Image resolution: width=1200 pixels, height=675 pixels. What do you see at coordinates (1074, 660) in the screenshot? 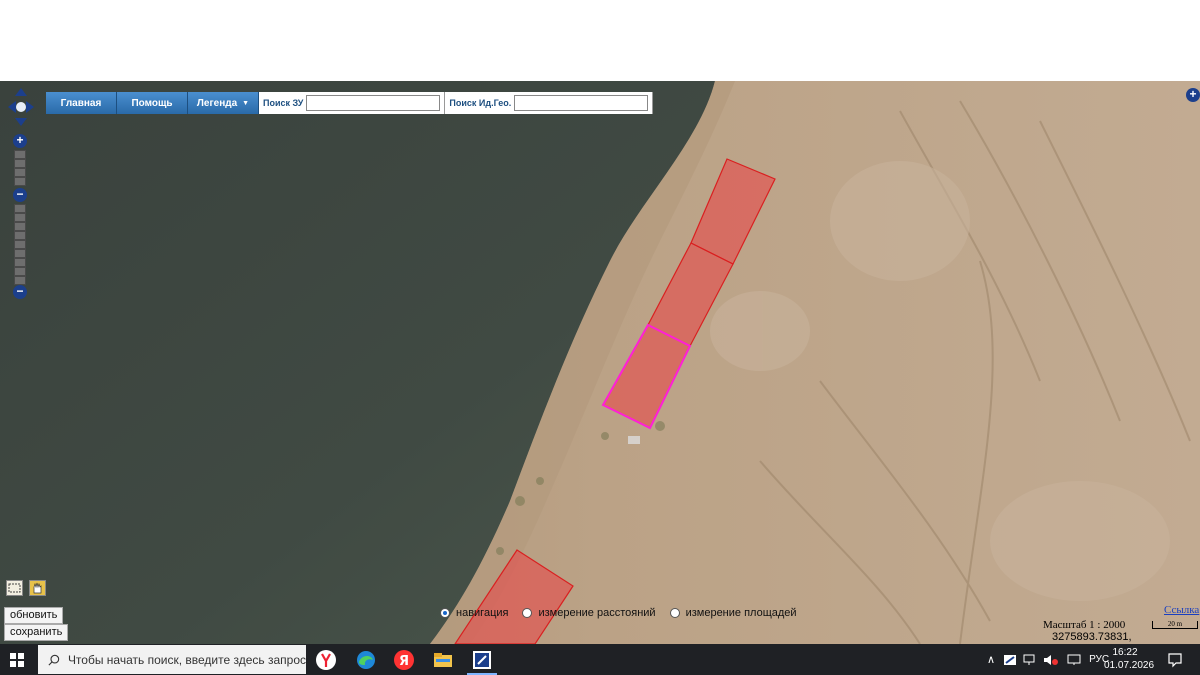
I see `display-icon` at bounding box center [1074, 660].